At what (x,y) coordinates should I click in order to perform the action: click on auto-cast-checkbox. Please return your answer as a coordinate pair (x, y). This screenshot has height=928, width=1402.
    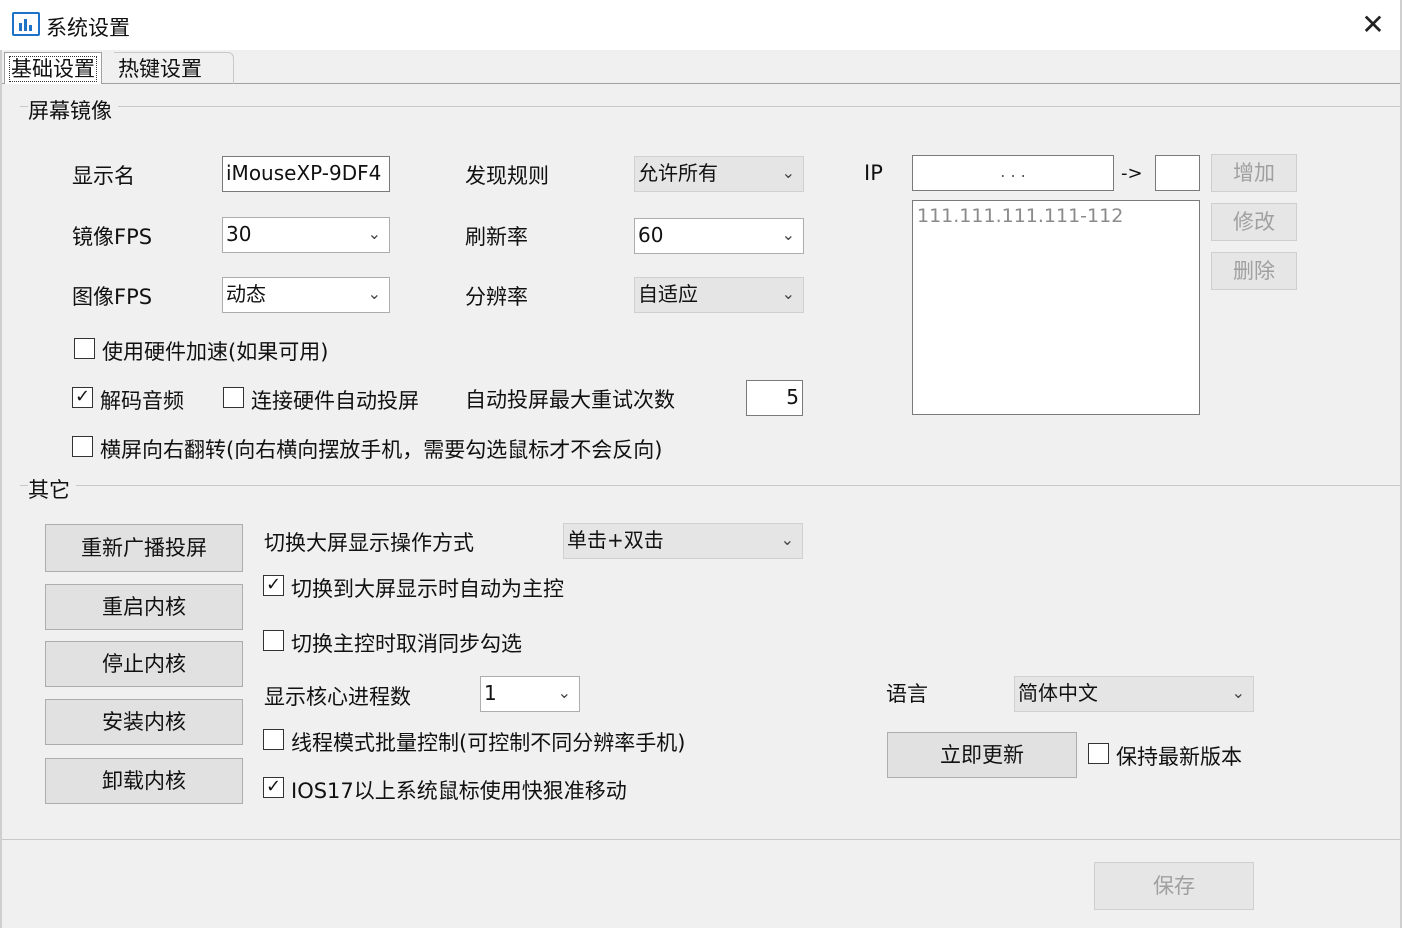
    Looking at the image, I should click on (233, 397).